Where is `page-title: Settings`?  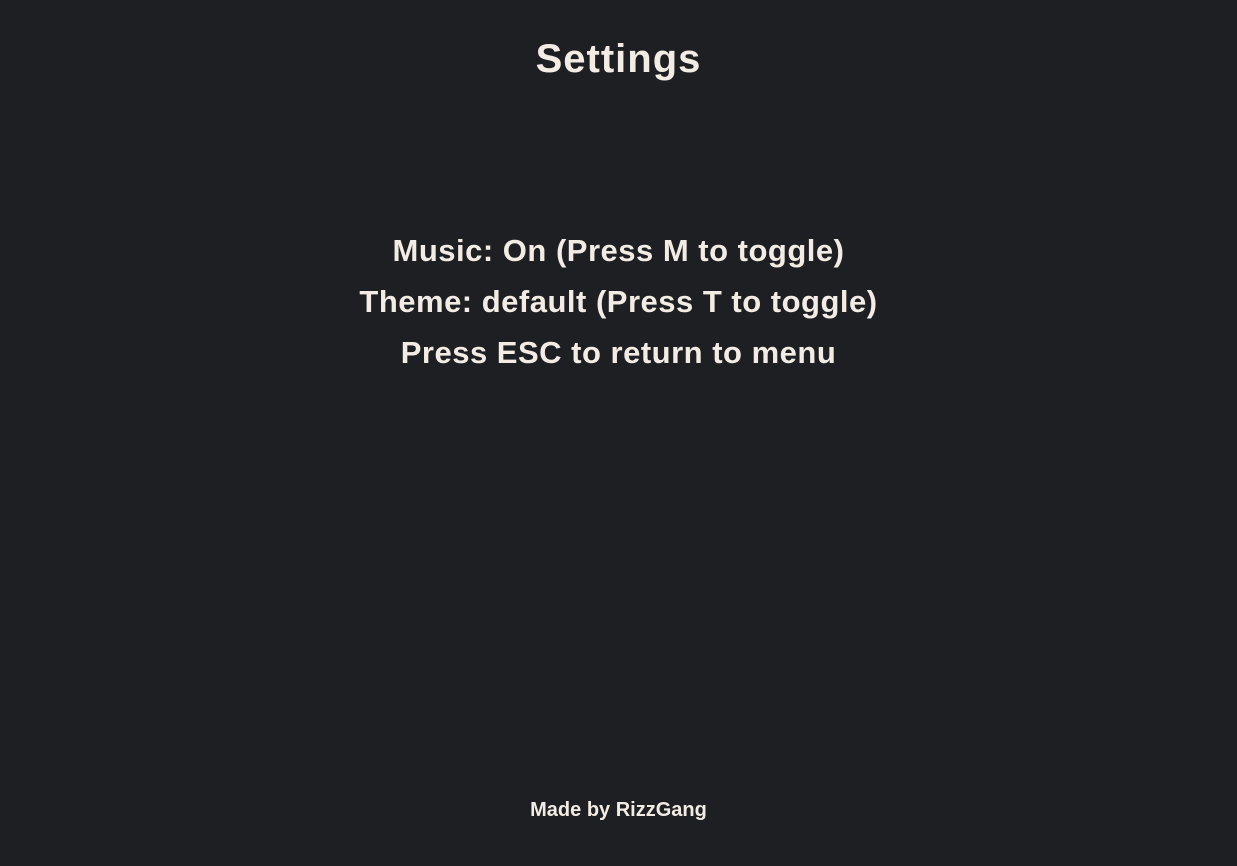 page-title: Settings is located at coordinates (618, 59).